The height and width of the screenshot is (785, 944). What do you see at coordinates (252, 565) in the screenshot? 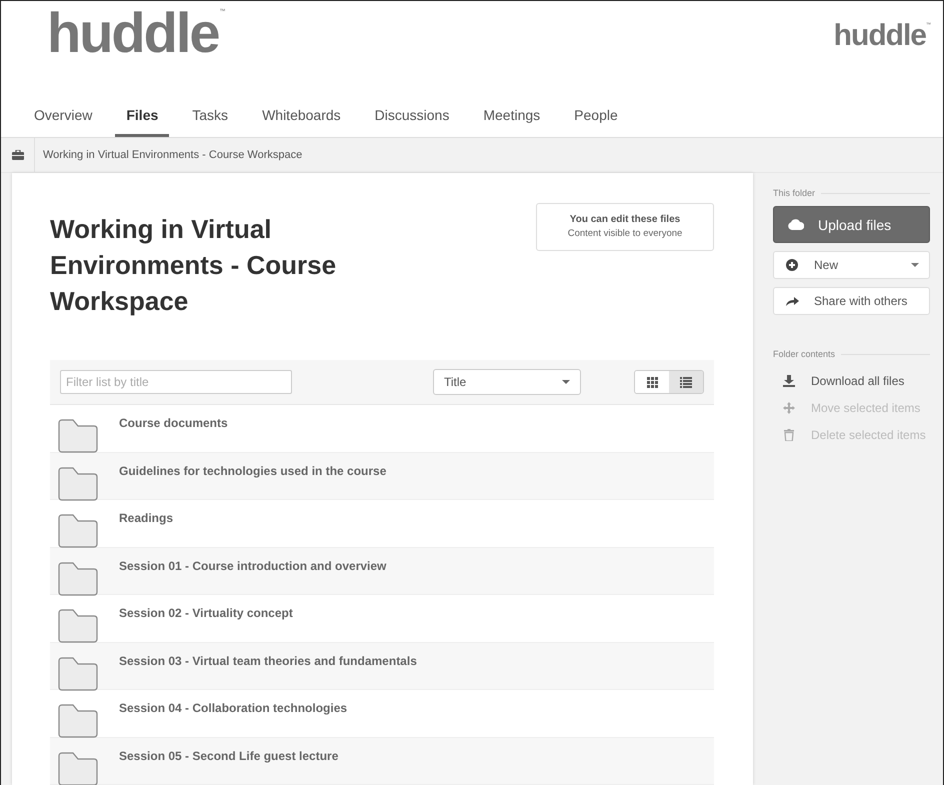
I see `folder-name: Session 01 - Course introduction and overview` at bounding box center [252, 565].